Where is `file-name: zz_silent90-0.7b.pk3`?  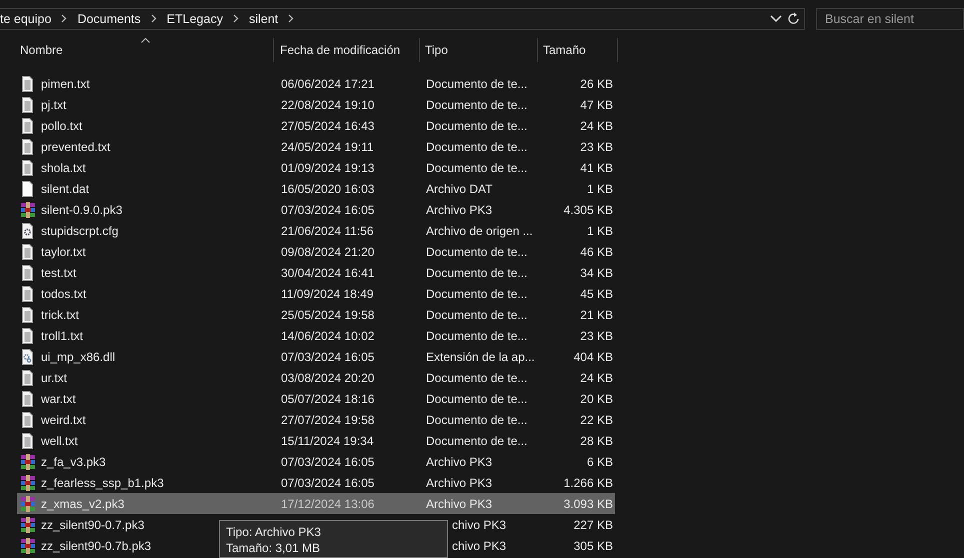
file-name: zz_silent90-0.7b.pk3 is located at coordinates (96, 545).